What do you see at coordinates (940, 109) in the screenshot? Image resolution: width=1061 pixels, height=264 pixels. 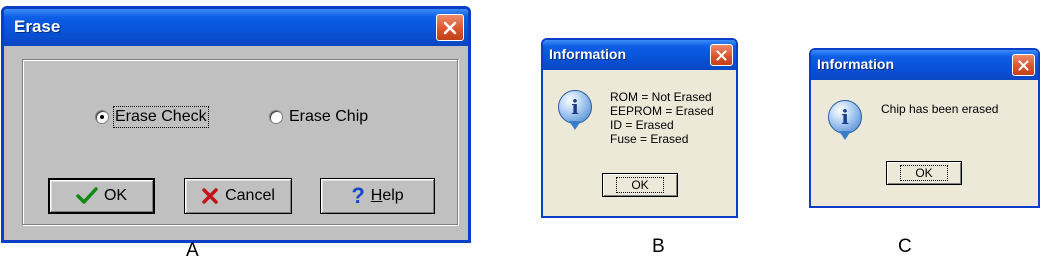 I see `info-c-message: Chip has been erased` at bounding box center [940, 109].